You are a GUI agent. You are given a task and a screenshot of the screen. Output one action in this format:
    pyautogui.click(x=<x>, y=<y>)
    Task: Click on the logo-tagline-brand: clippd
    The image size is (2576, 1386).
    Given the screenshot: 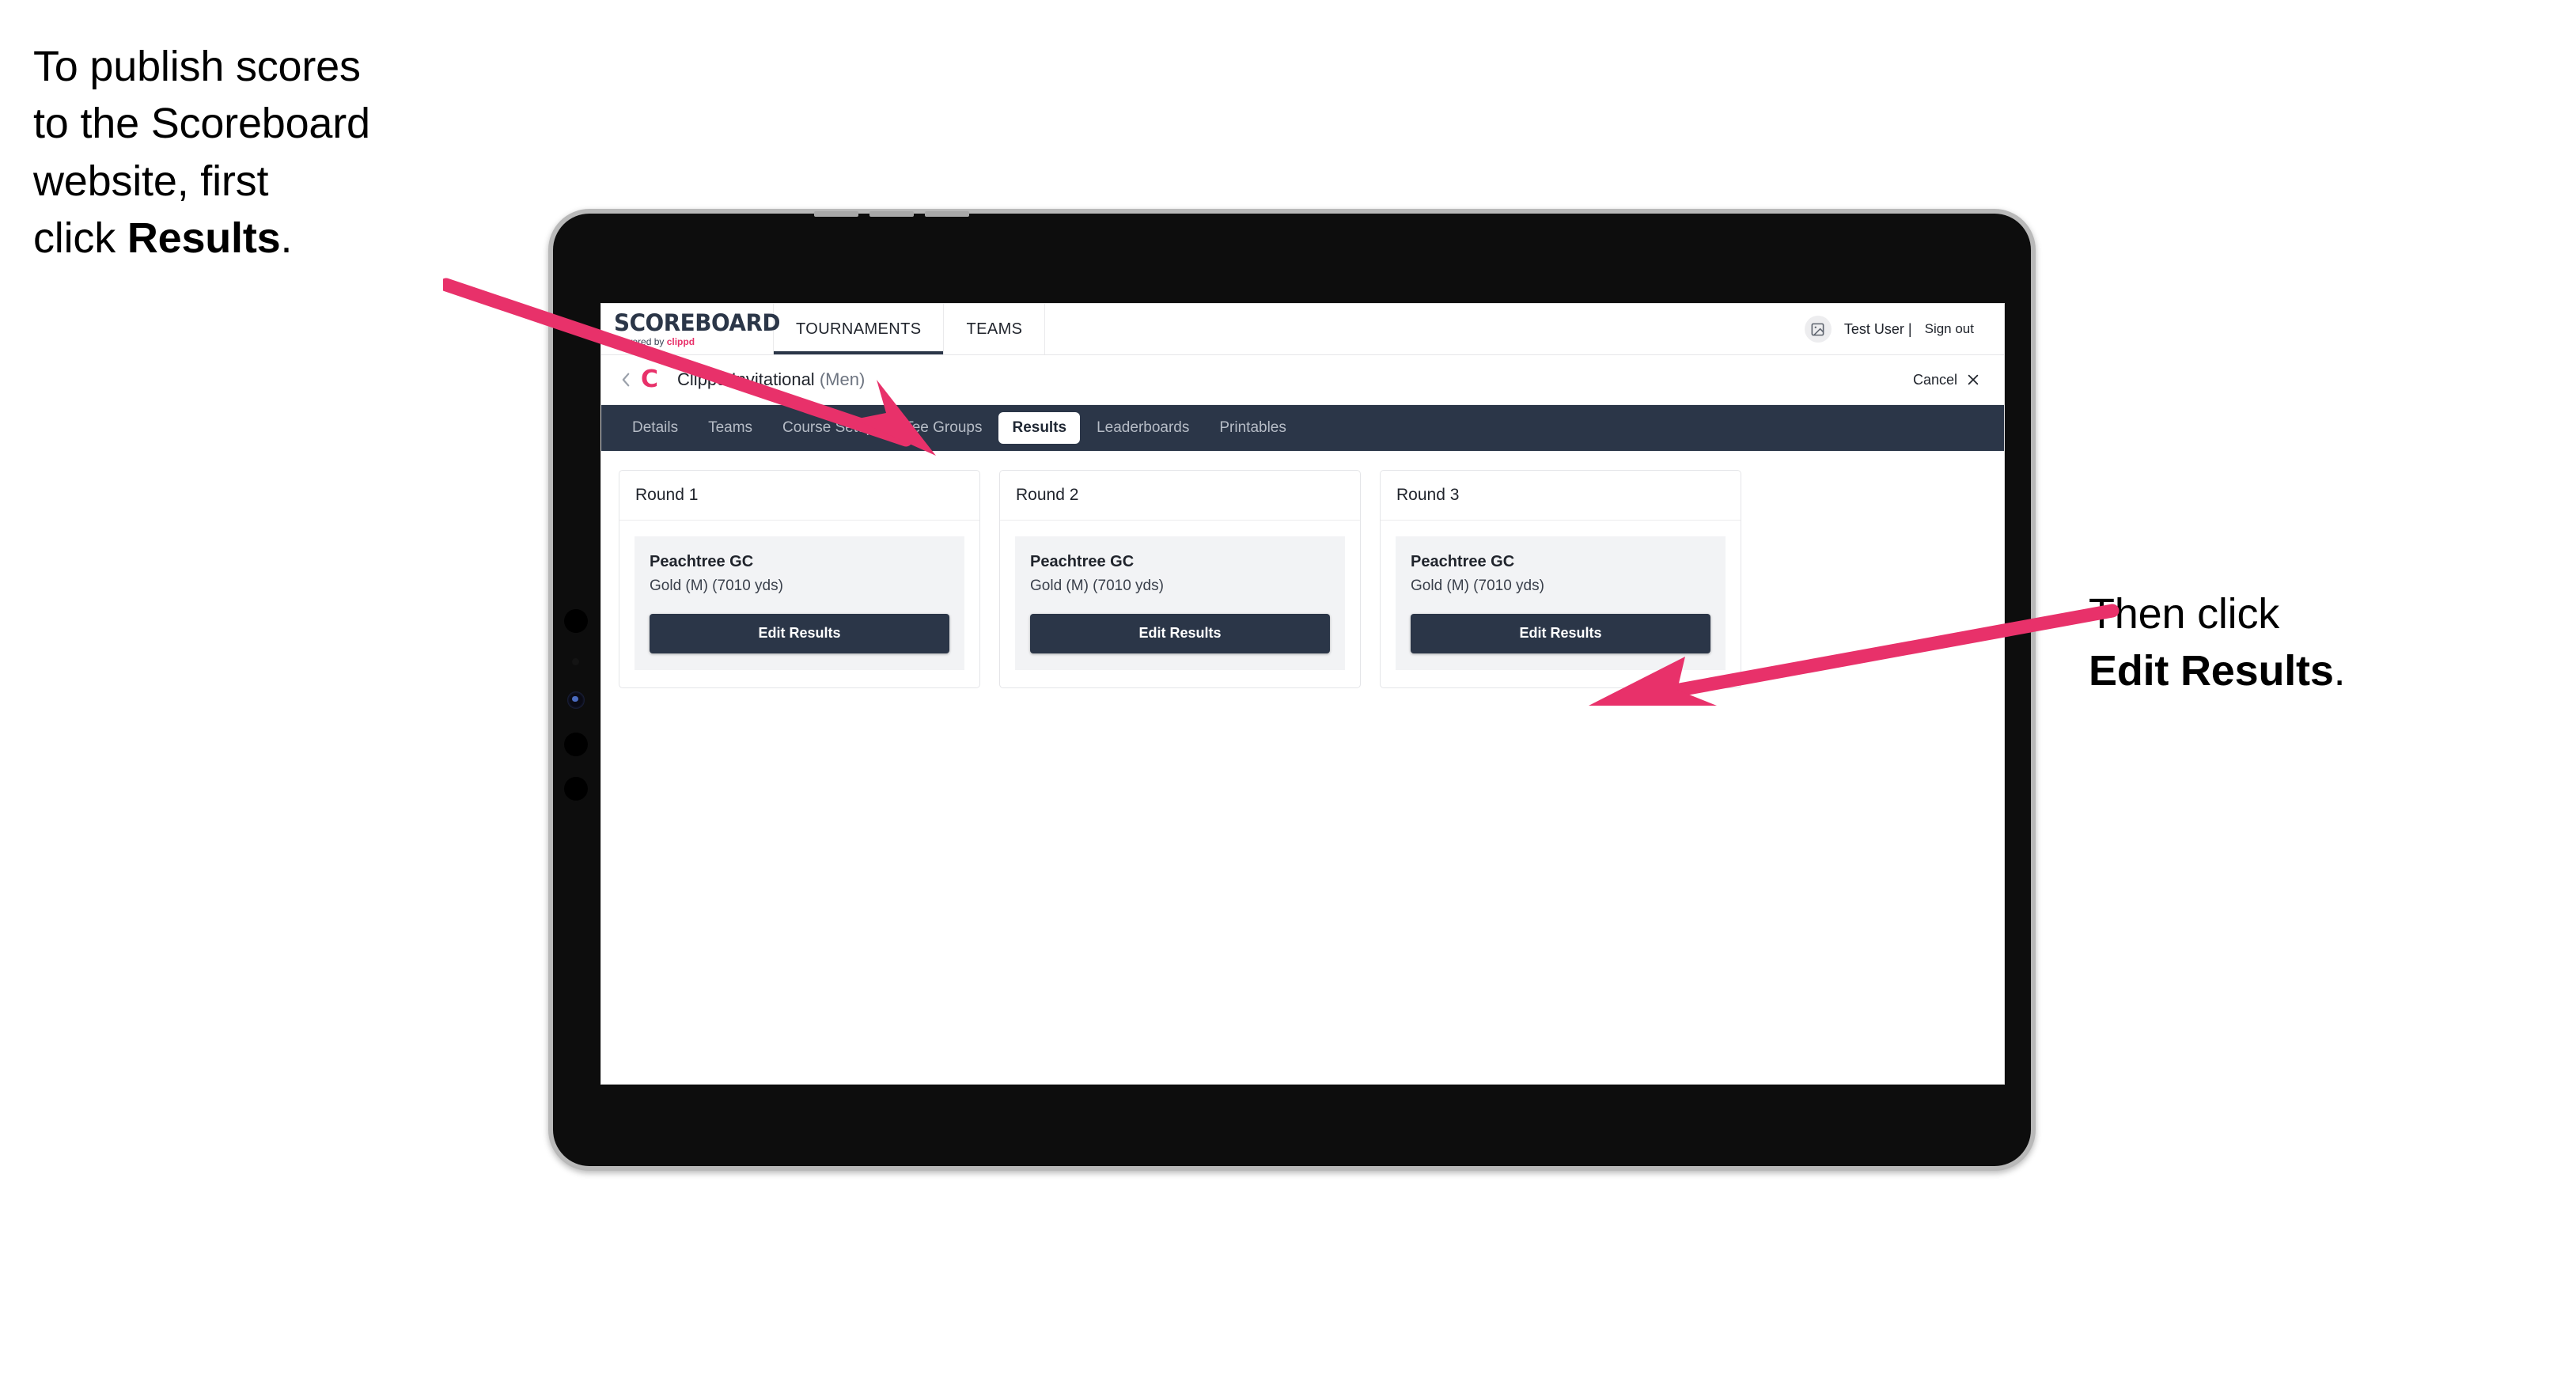 What is the action you would take?
    pyautogui.click(x=680, y=342)
    